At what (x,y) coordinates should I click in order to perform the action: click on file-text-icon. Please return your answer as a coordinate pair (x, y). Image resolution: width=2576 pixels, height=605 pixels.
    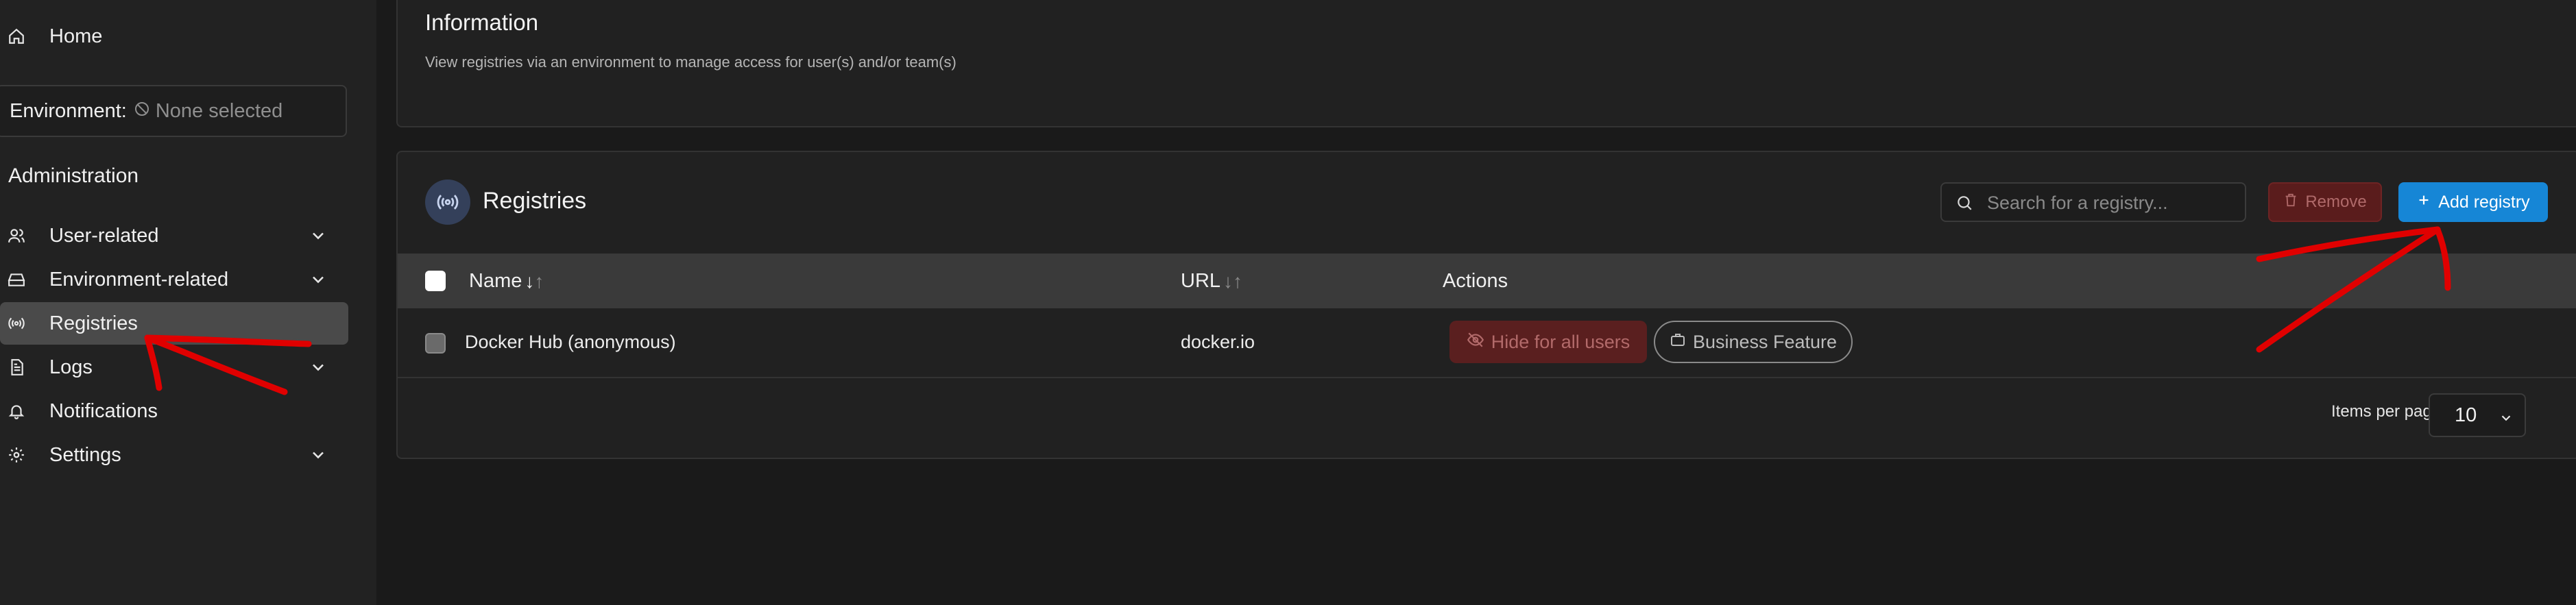
    Looking at the image, I should click on (16, 367).